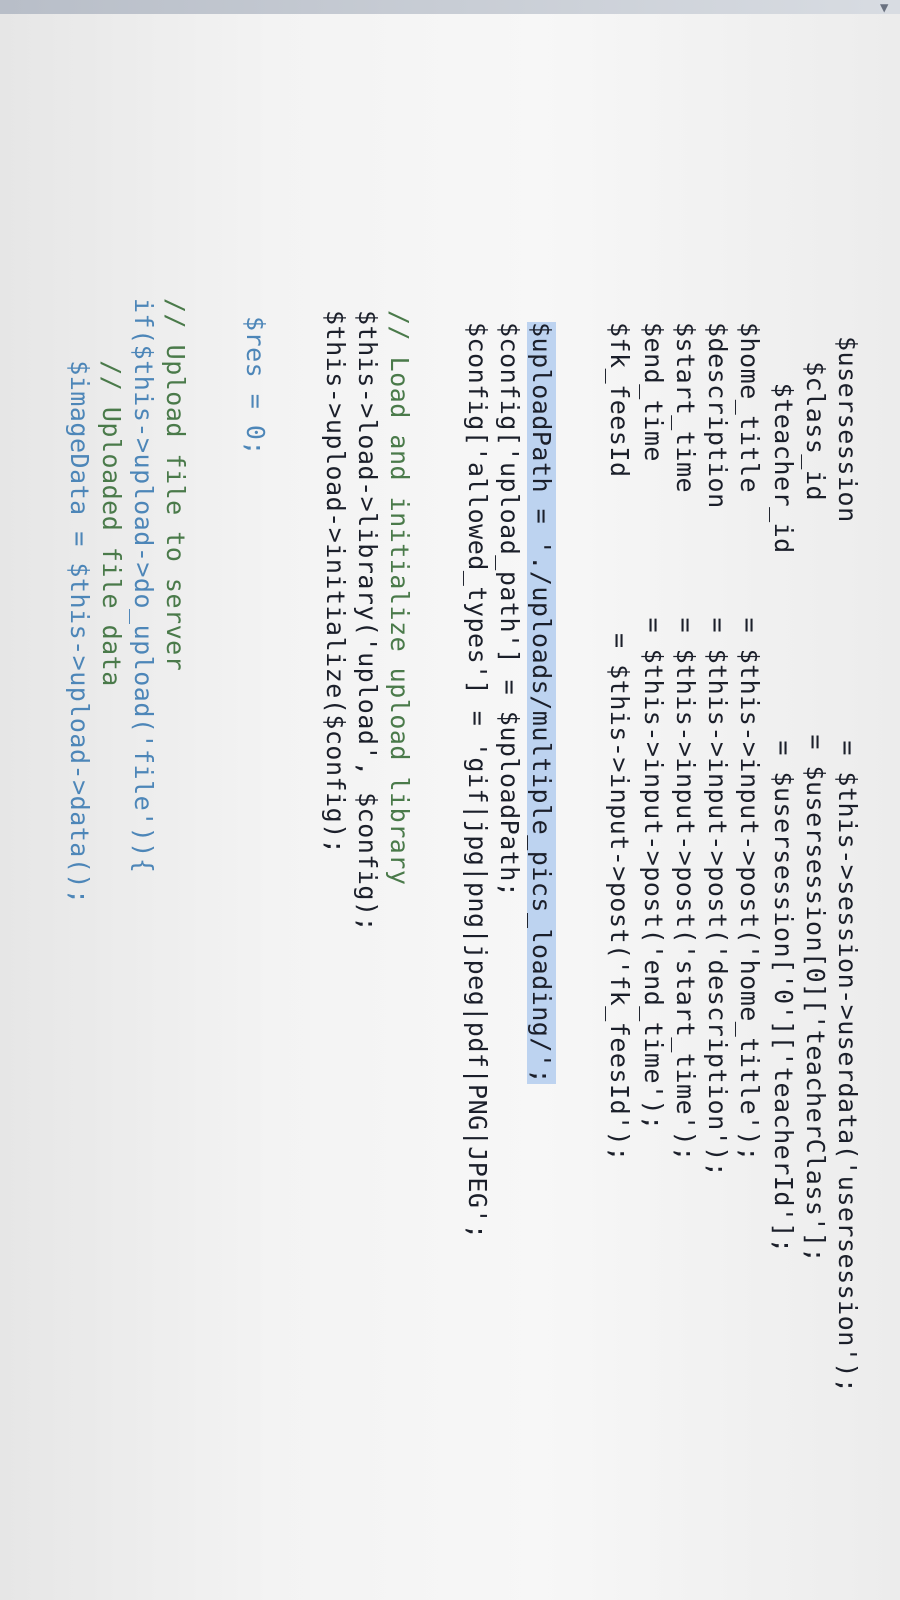 This screenshot has width=900, height=1600. I want to click on code-line: $this->upload->initialize($config);, so click(335, 582).